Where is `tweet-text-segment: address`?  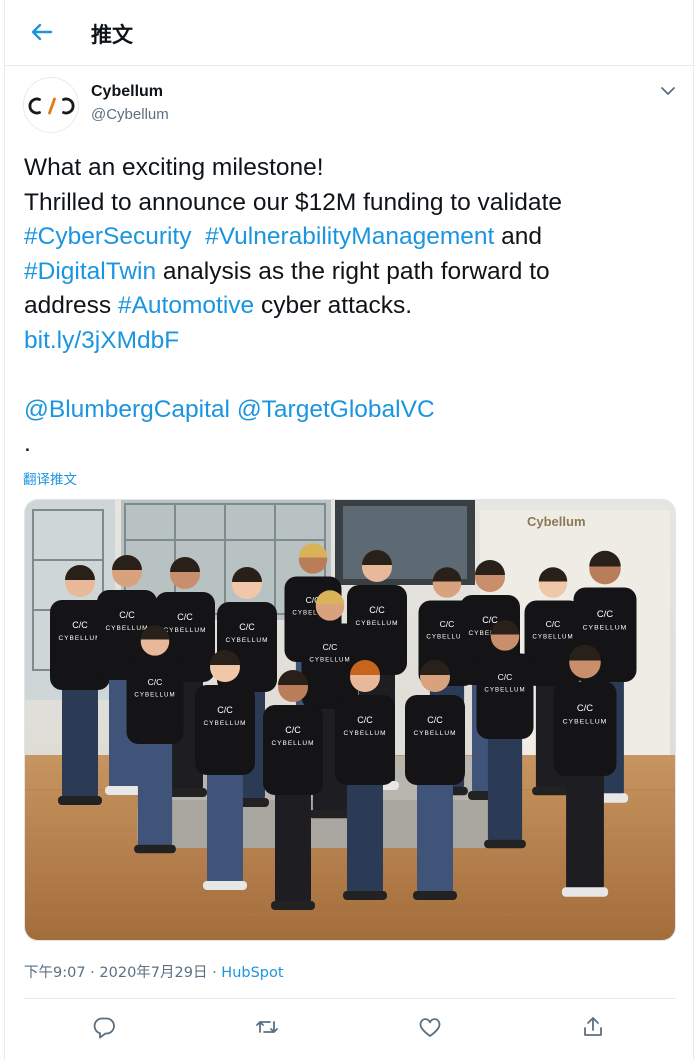 tweet-text-segment: address is located at coordinates (71, 305).